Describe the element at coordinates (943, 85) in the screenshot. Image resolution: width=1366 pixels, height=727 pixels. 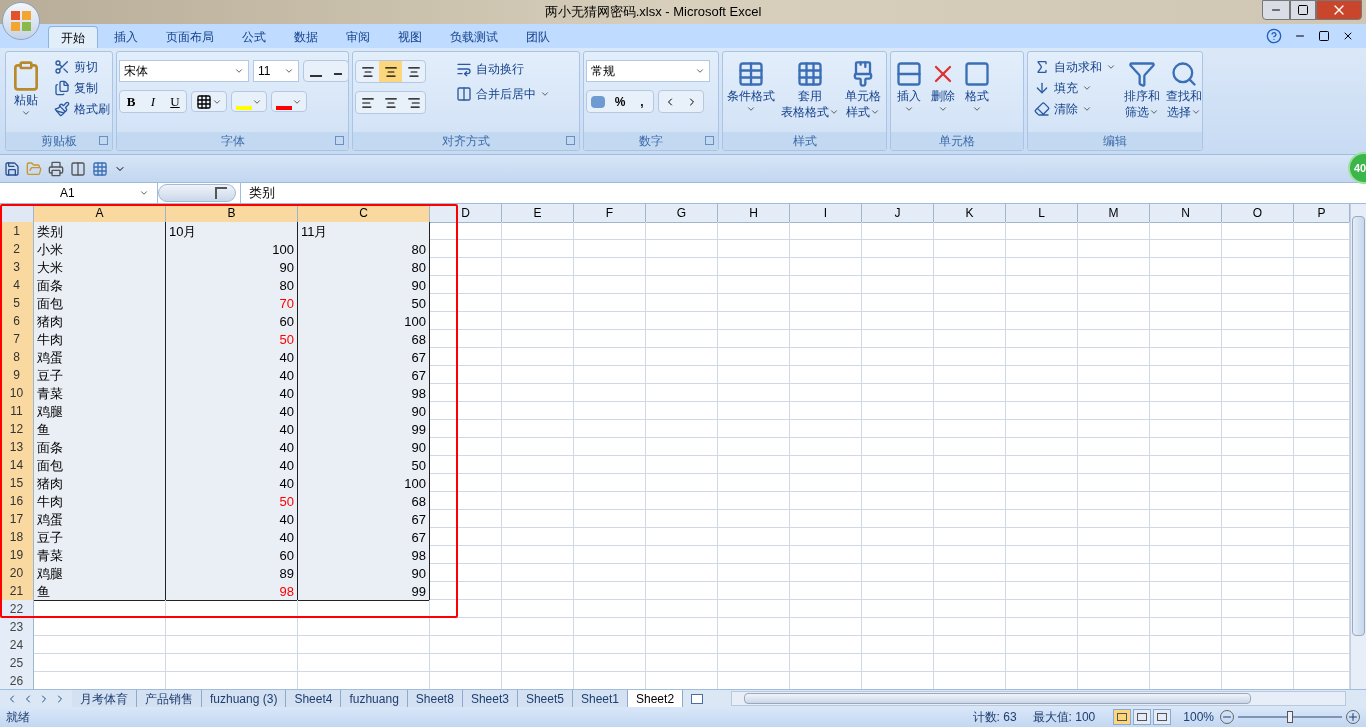
I see `ribbon-button: 删除` at that location.